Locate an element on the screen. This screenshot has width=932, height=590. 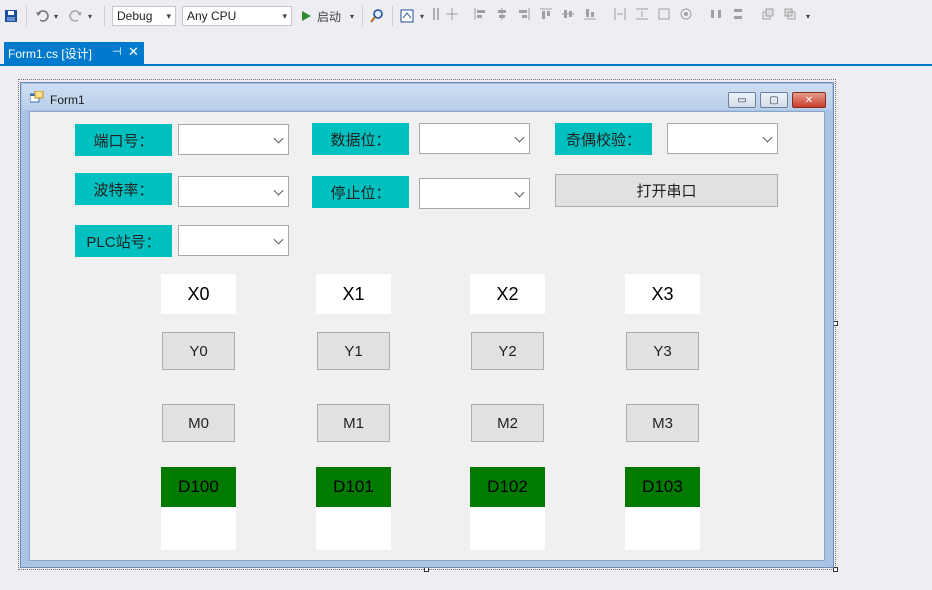
x-input-label: X0 is located at coordinates (198, 294).